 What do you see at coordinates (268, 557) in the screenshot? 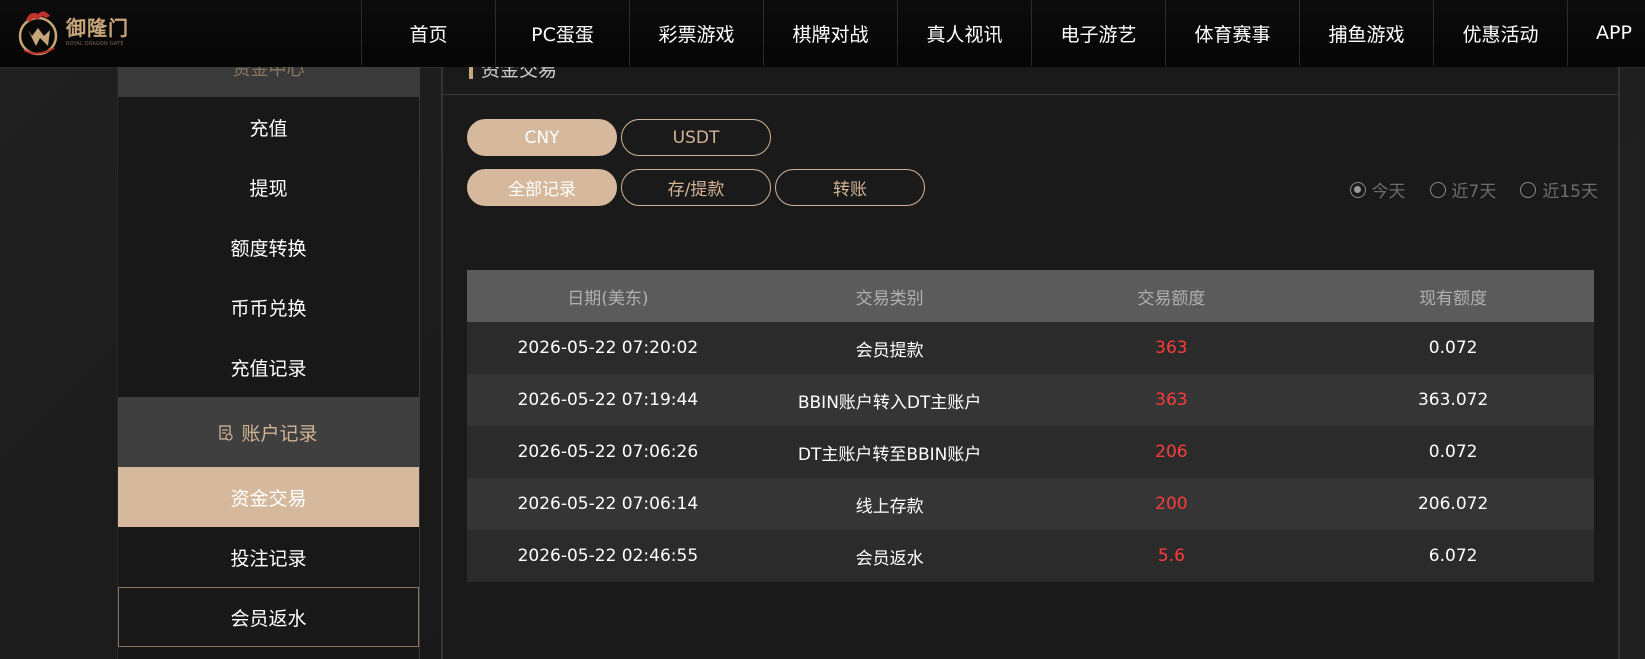
I see `sidebar-item-bet-records: 投注记录` at bounding box center [268, 557].